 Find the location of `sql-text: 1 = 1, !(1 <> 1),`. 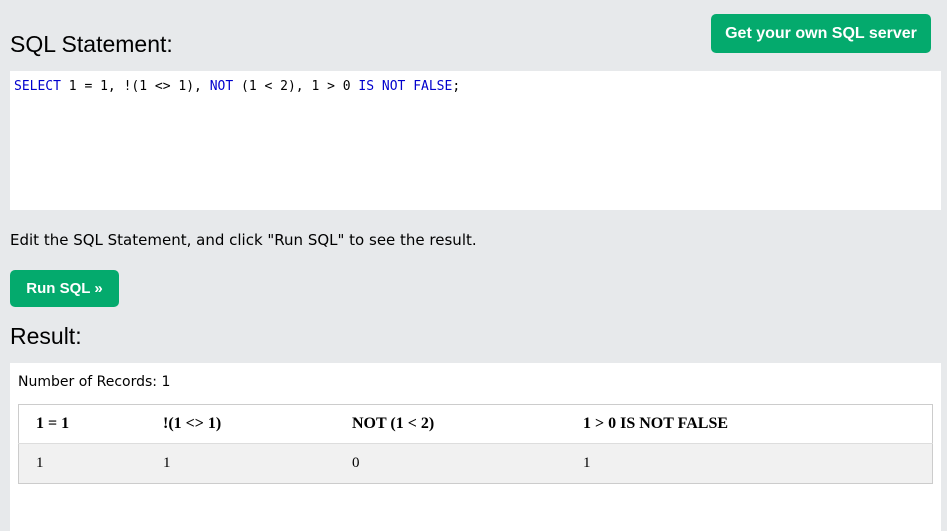

sql-text: 1 = 1, !(1 <> 1), is located at coordinates (135, 86).